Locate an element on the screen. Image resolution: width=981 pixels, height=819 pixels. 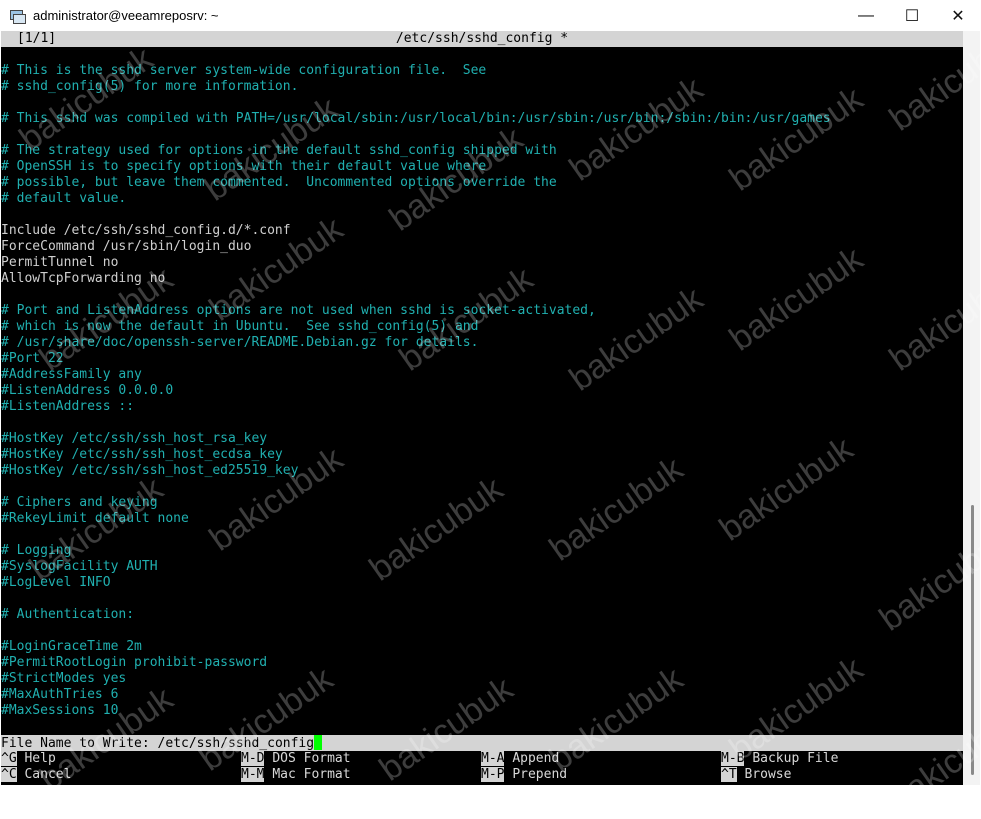
shortcut-label: Cancel is located at coordinates (48, 774).